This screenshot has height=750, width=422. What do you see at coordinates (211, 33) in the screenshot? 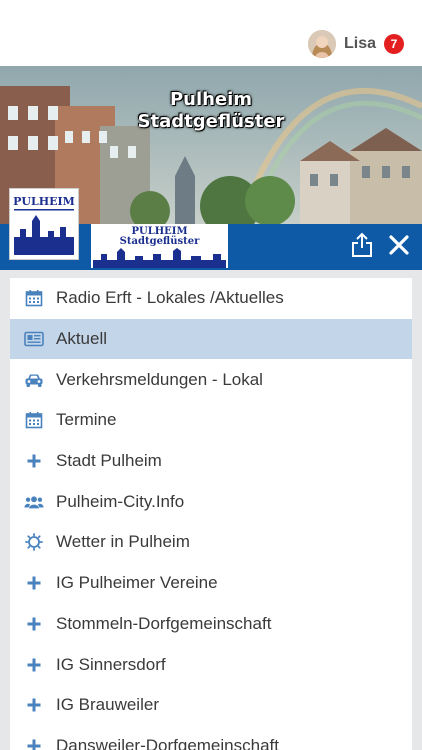
I see `top-bar: Lisa 7` at bounding box center [211, 33].